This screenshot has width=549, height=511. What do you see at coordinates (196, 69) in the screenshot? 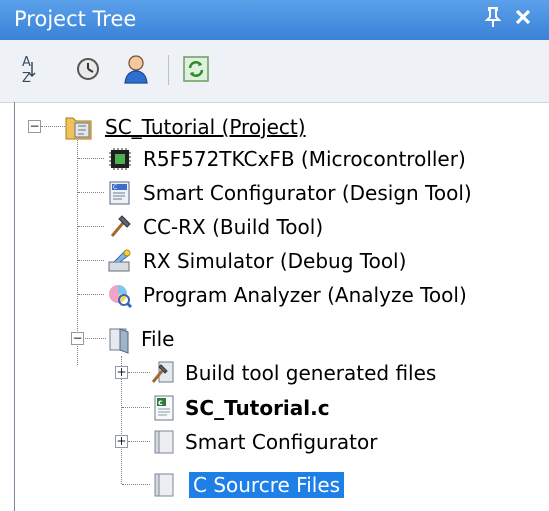
I see `refresh-icon` at bounding box center [196, 69].